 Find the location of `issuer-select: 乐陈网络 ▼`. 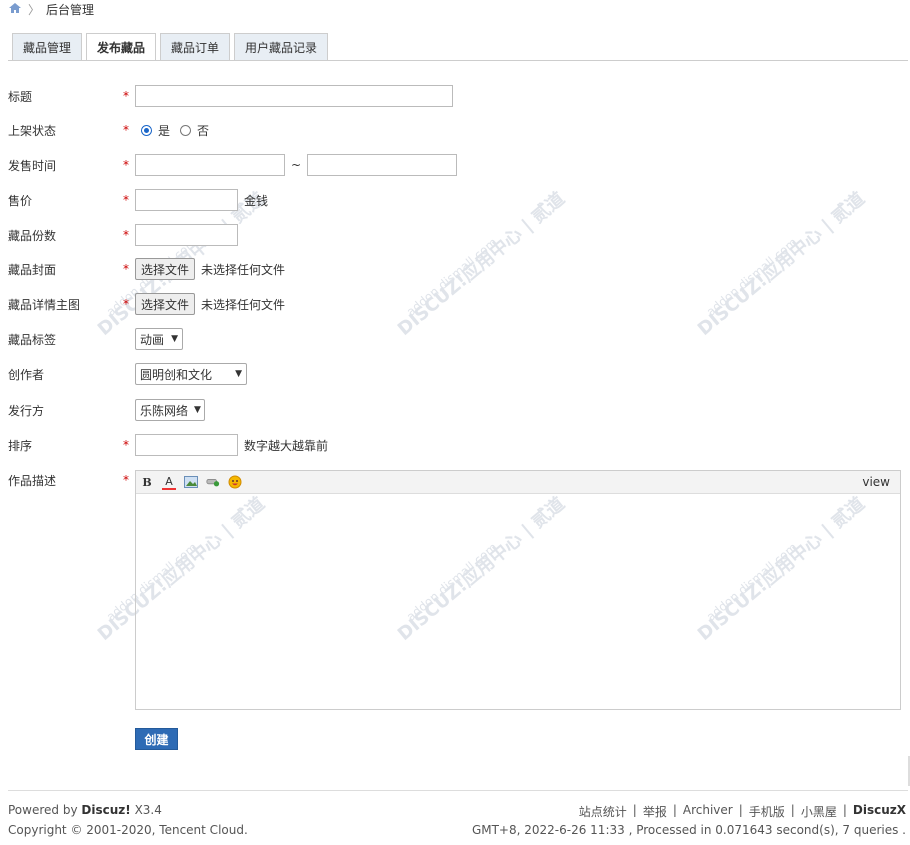

issuer-select: 乐陈网络 ▼ is located at coordinates (170, 410).